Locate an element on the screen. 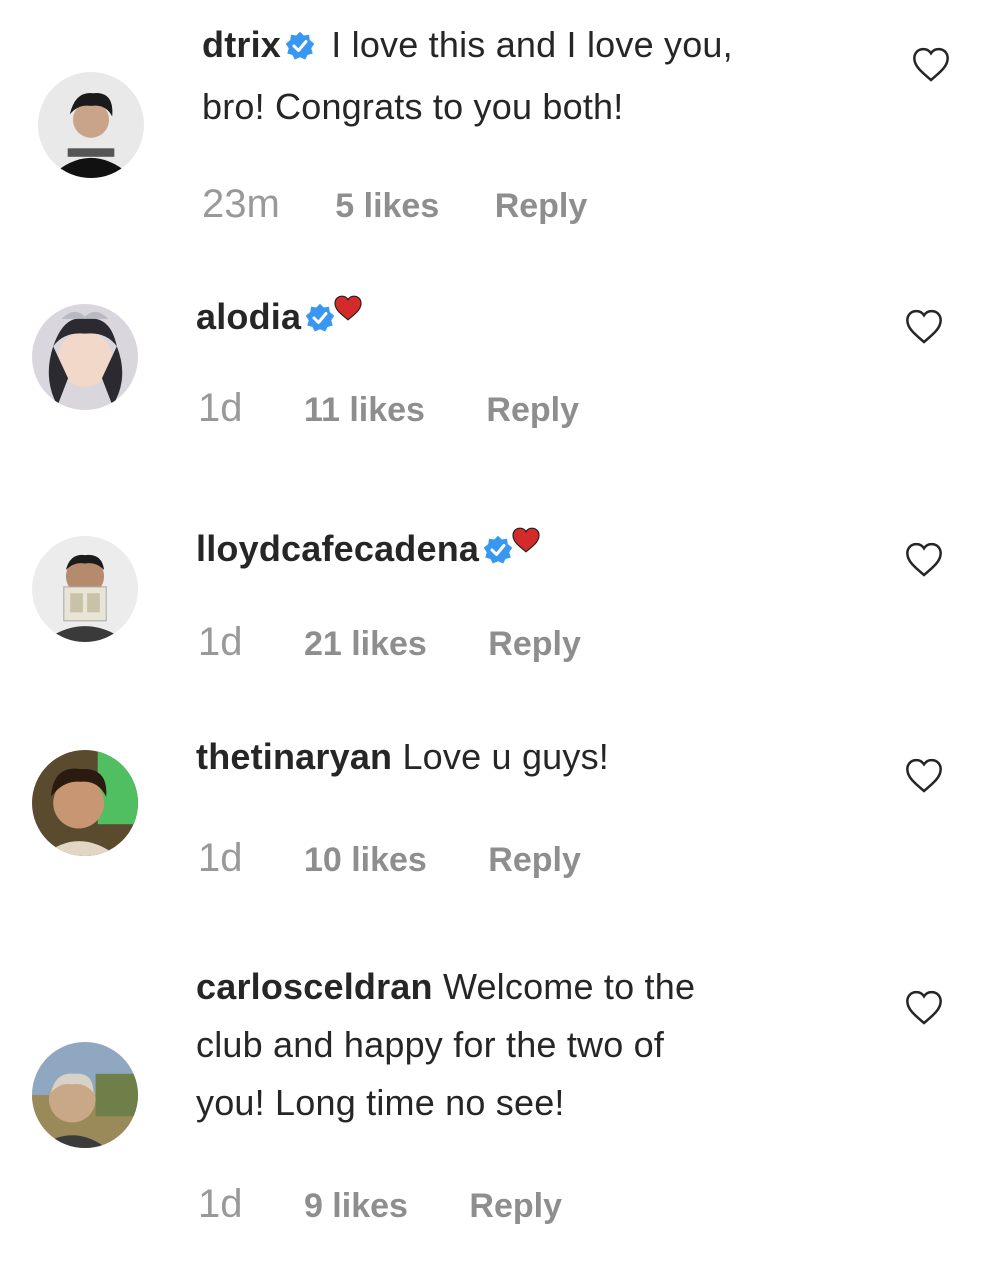 Image resolution: width=1000 pixels, height=1268 pixels. comment-meta: 1d 9 likes Reply is located at coordinates (380, 1204).